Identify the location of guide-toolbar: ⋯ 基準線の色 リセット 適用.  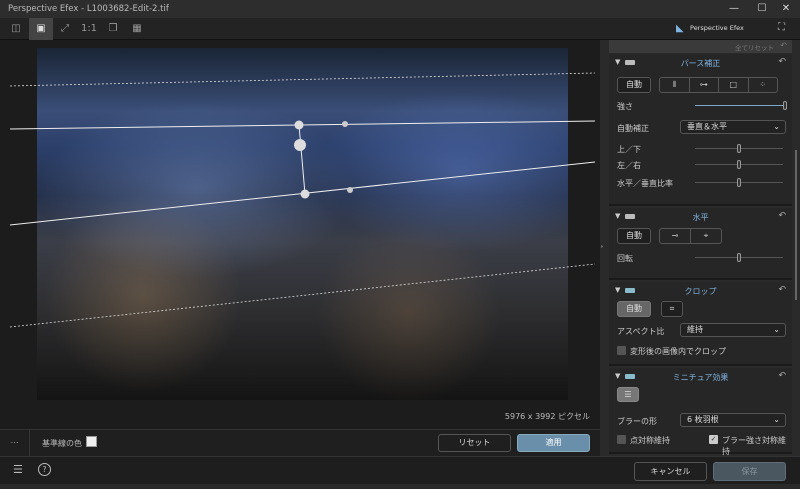
(300, 442).